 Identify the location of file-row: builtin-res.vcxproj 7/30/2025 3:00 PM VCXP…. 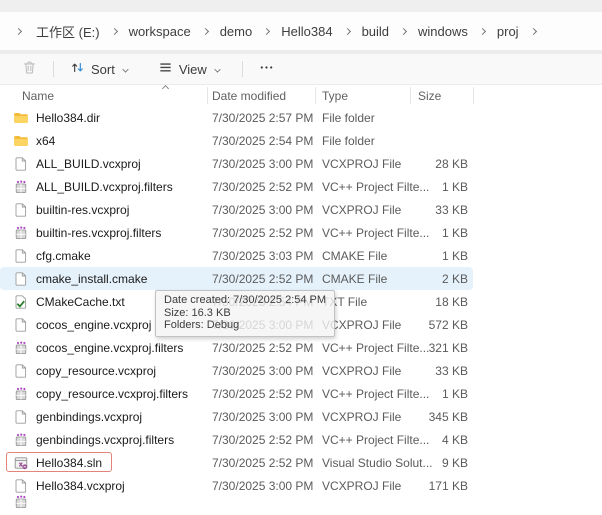
(236, 209).